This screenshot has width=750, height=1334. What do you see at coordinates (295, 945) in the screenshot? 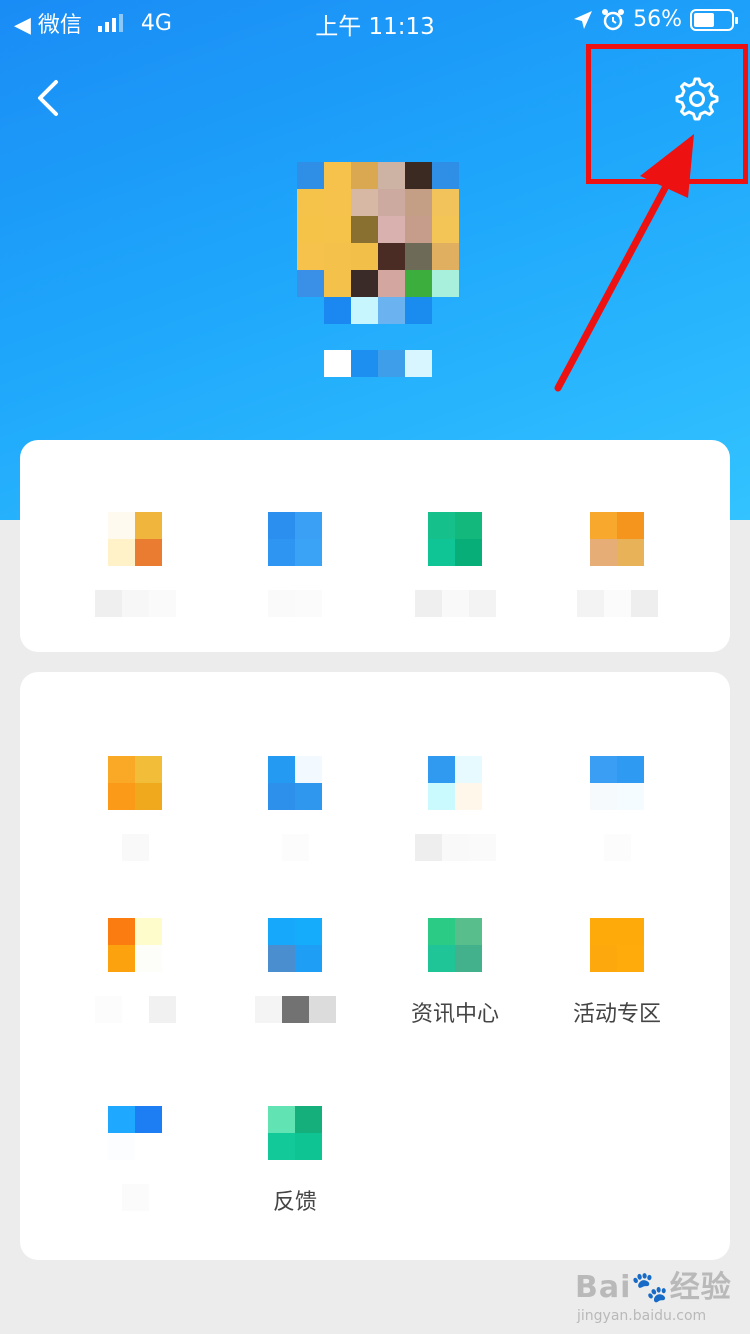
I see `service-6-icon` at bounding box center [295, 945].